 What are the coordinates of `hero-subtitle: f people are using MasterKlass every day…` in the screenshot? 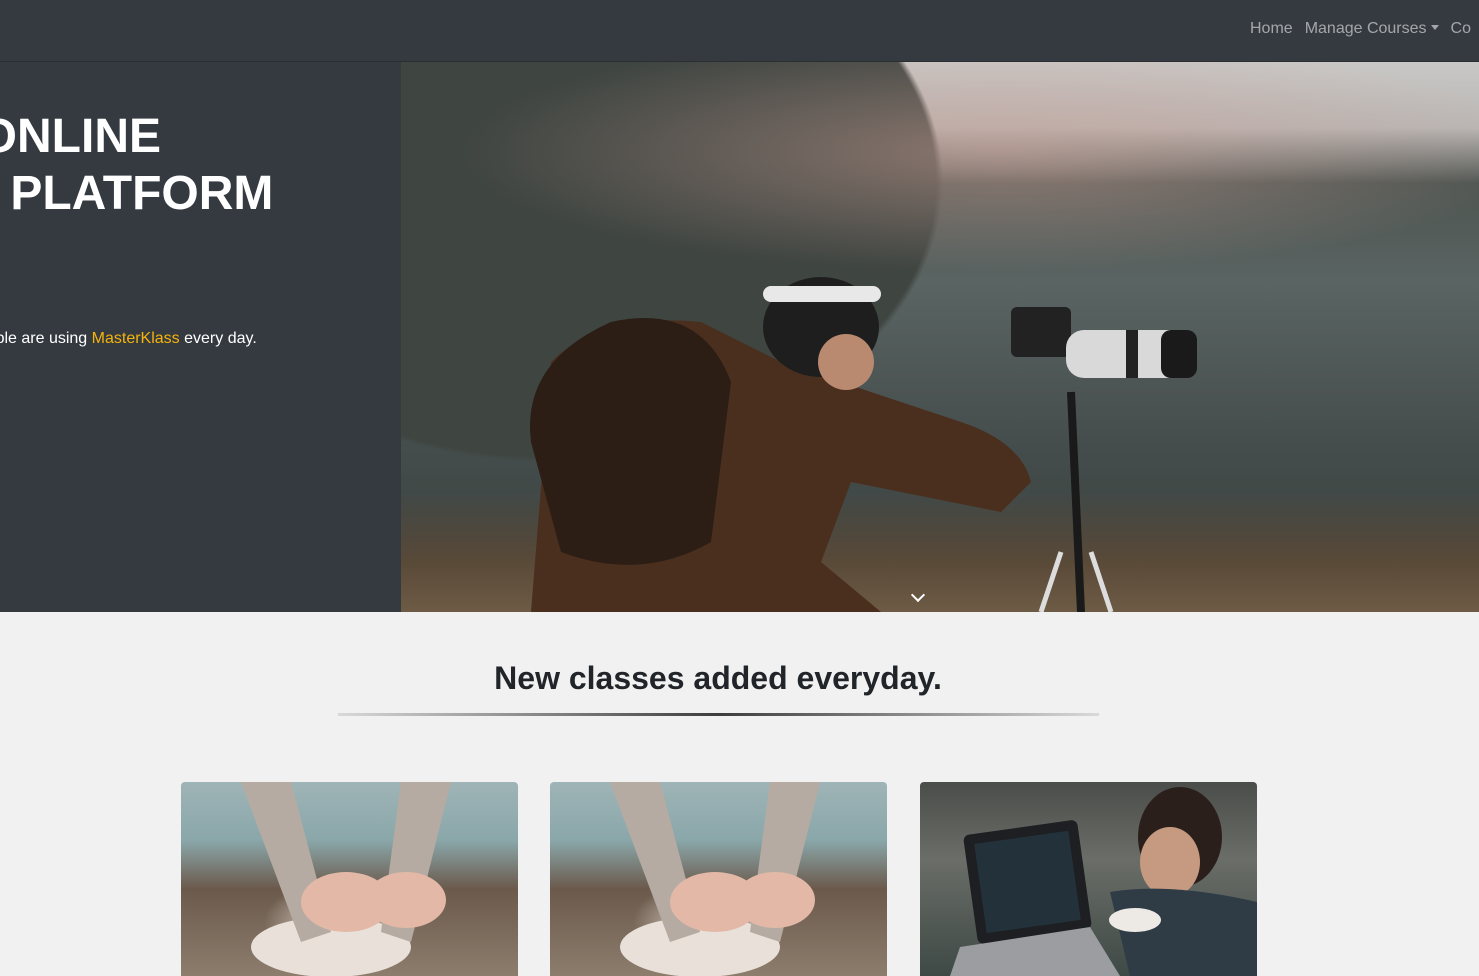 It's located at (128, 339).